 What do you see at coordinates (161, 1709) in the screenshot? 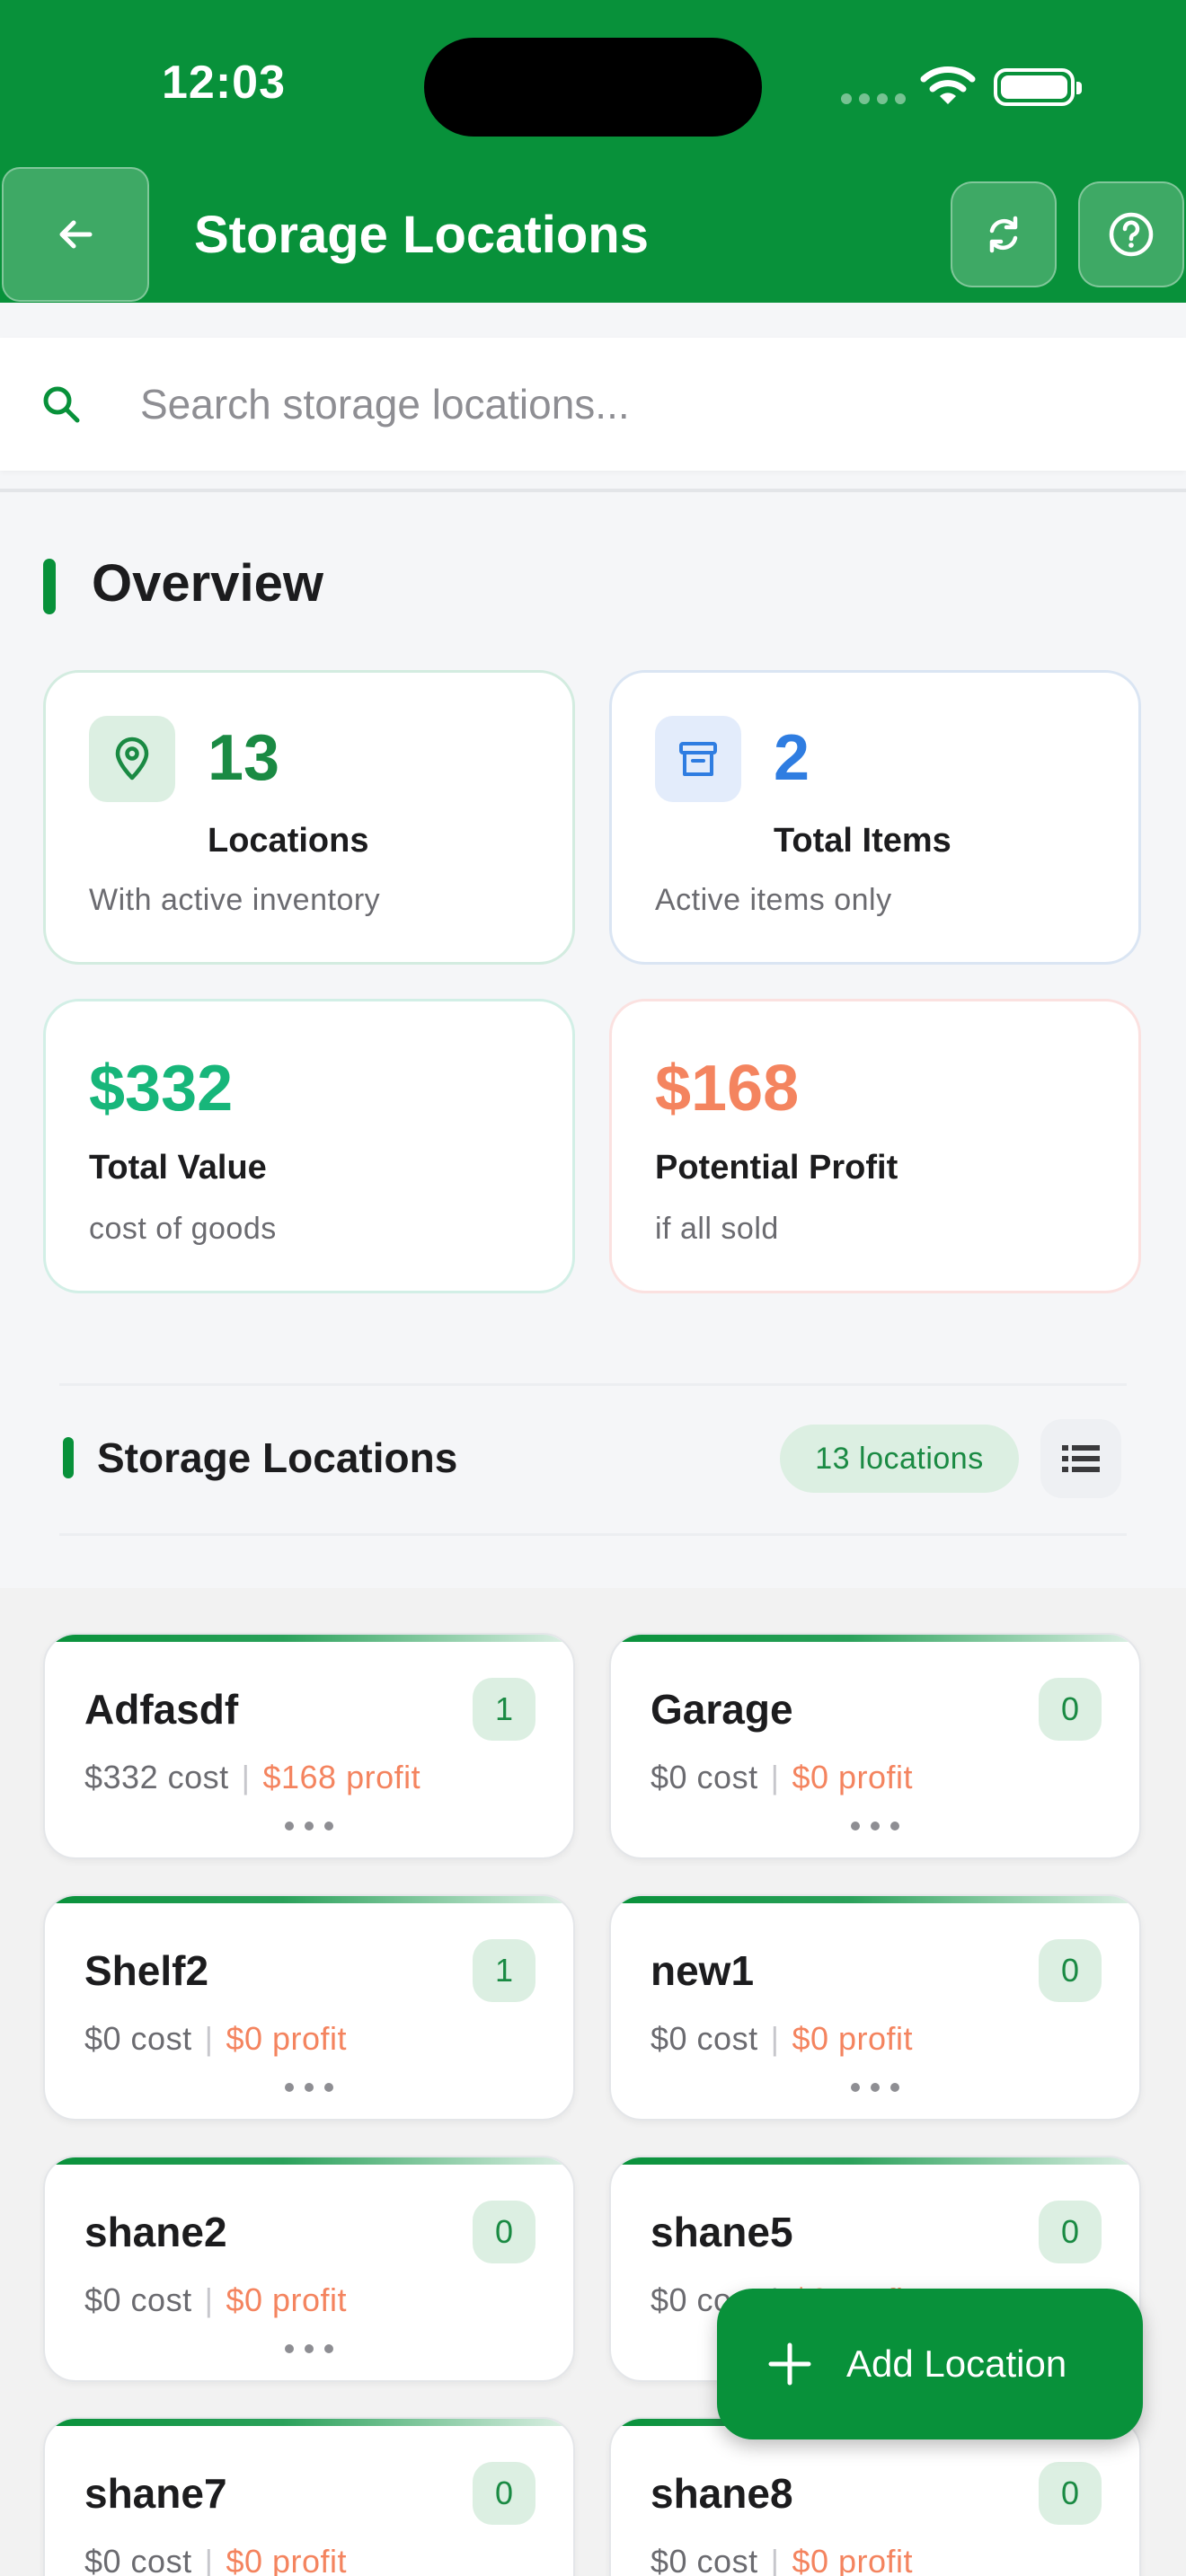
I see `location-name: Adfasdf` at bounding box center [161, 1709].